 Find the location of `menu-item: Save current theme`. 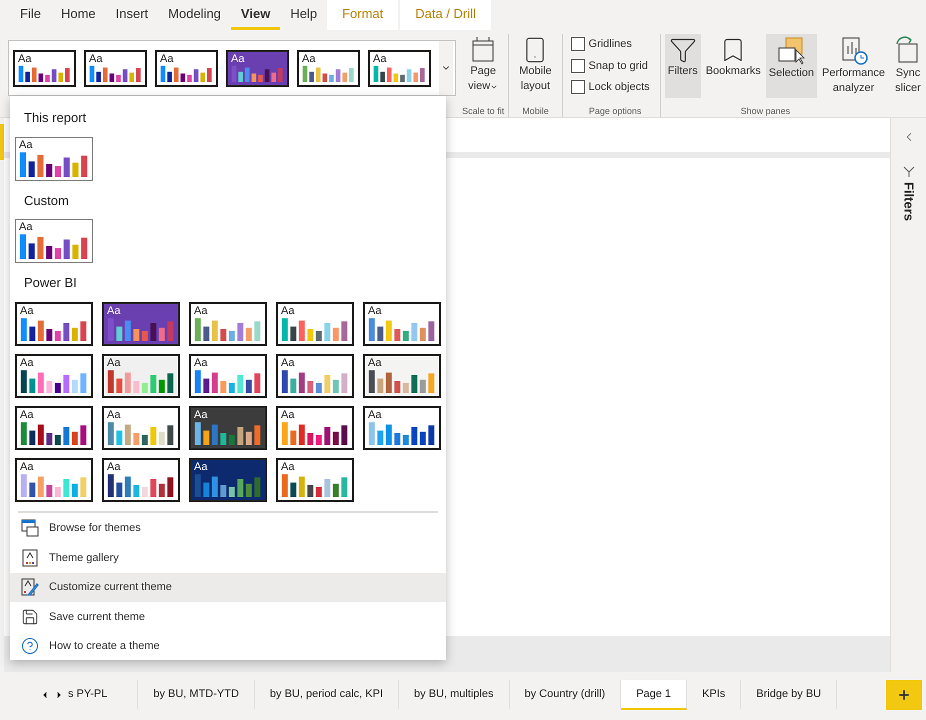

menu-item: Save current theme is located at coordinates (228, 617).